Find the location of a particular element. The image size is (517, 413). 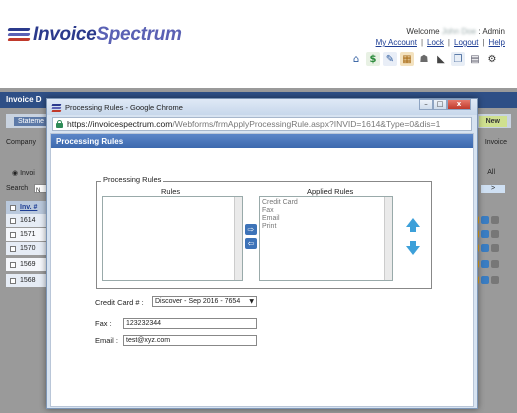

top-links: My Account | Lock | Logout | Help is located at coordinates (440, 42).